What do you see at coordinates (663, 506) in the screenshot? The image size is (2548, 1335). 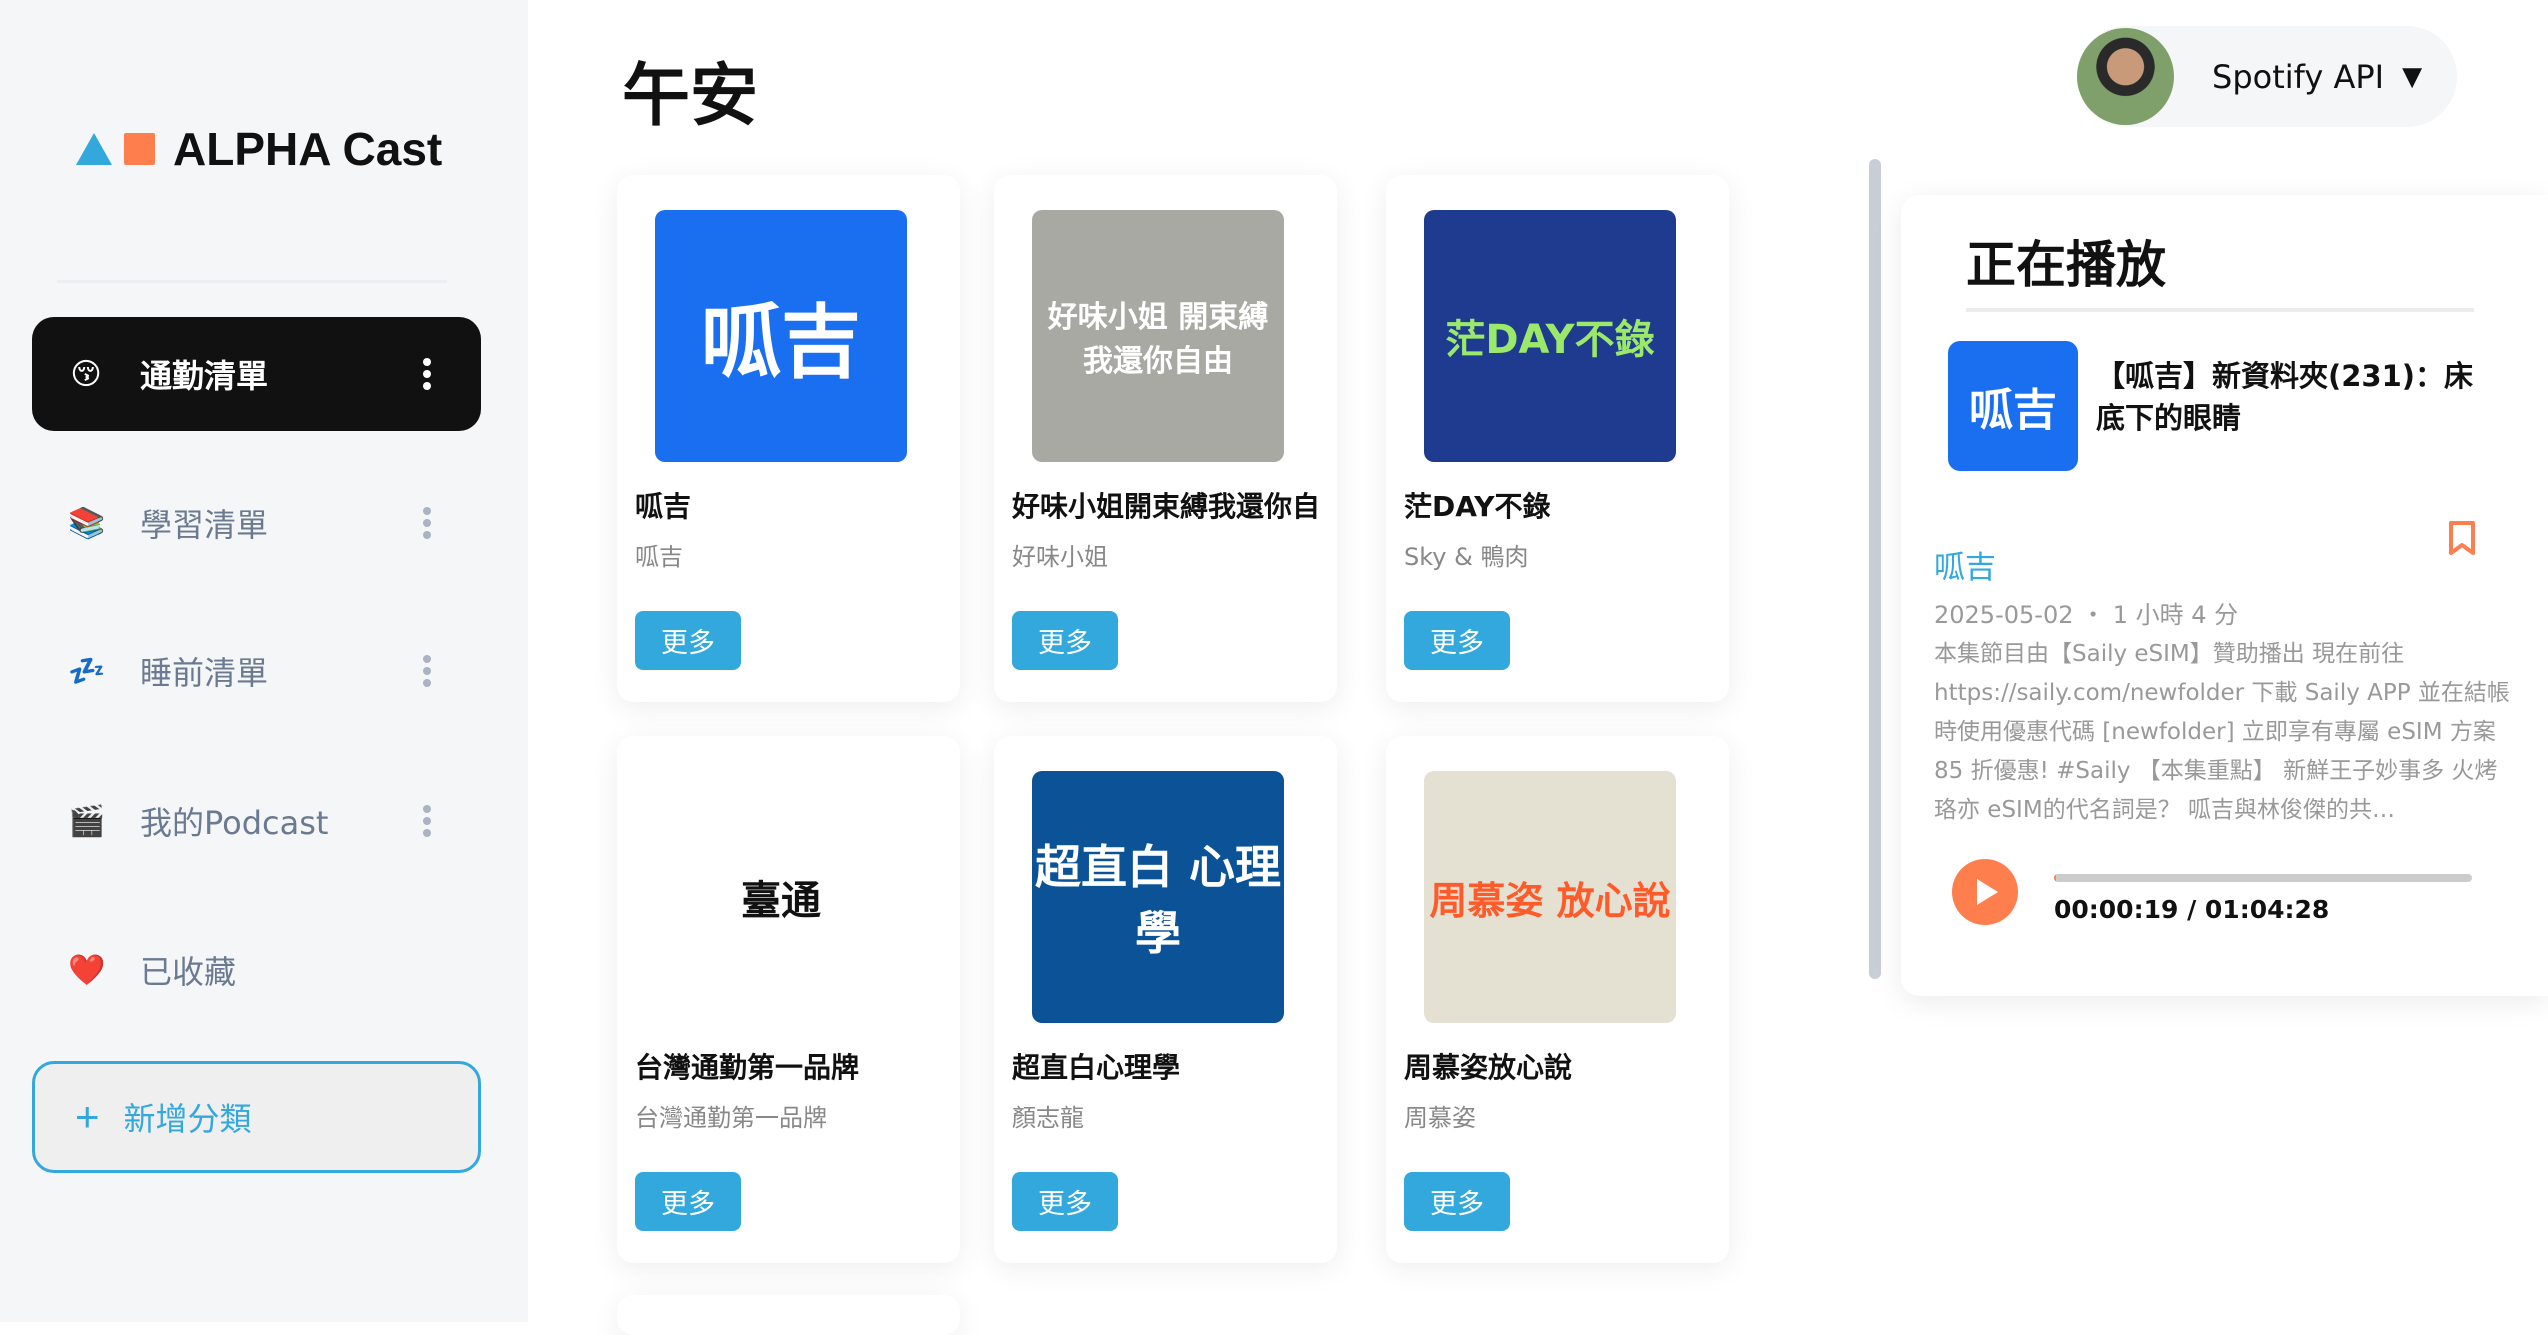 I see `podcast-title: 呱吉` at bounding box center [663, 506].